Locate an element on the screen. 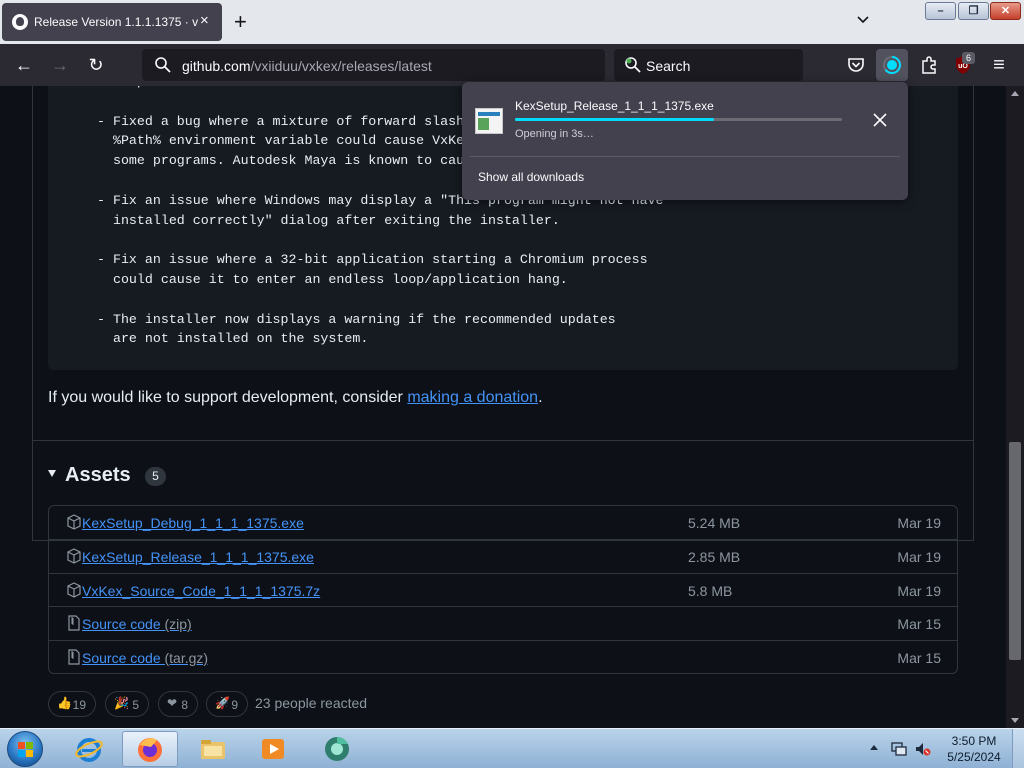 This screenshot has height=768, width=1024. firefox-icon is located at coordinates (150, 750).